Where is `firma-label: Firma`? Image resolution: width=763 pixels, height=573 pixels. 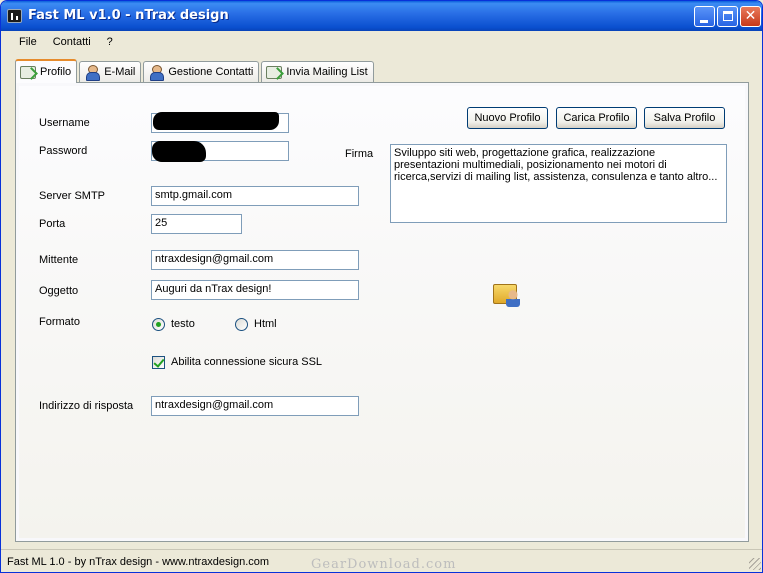
firma-label: Firma is located at coordinates (359, 154).